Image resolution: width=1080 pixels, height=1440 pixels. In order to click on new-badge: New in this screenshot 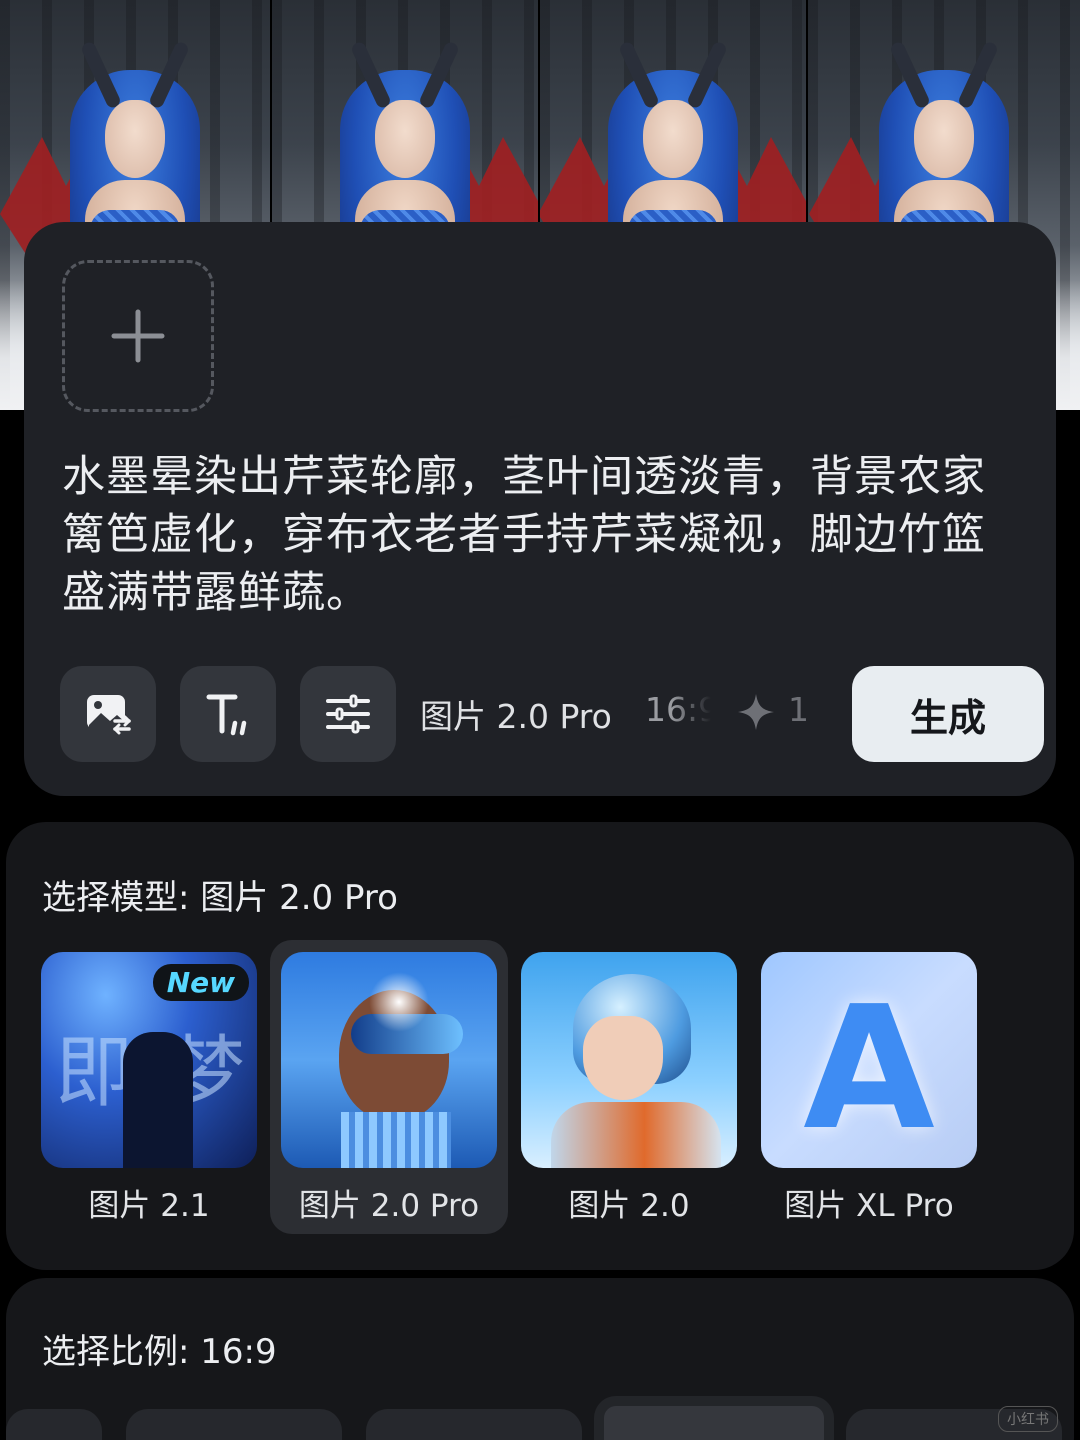, I will do `click(200, 982)`.